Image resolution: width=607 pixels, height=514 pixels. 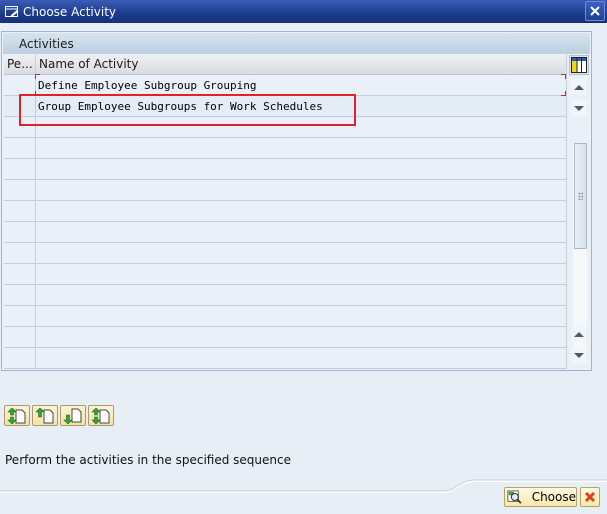 I want to click on next-page-button, so click(x=73, y=415).